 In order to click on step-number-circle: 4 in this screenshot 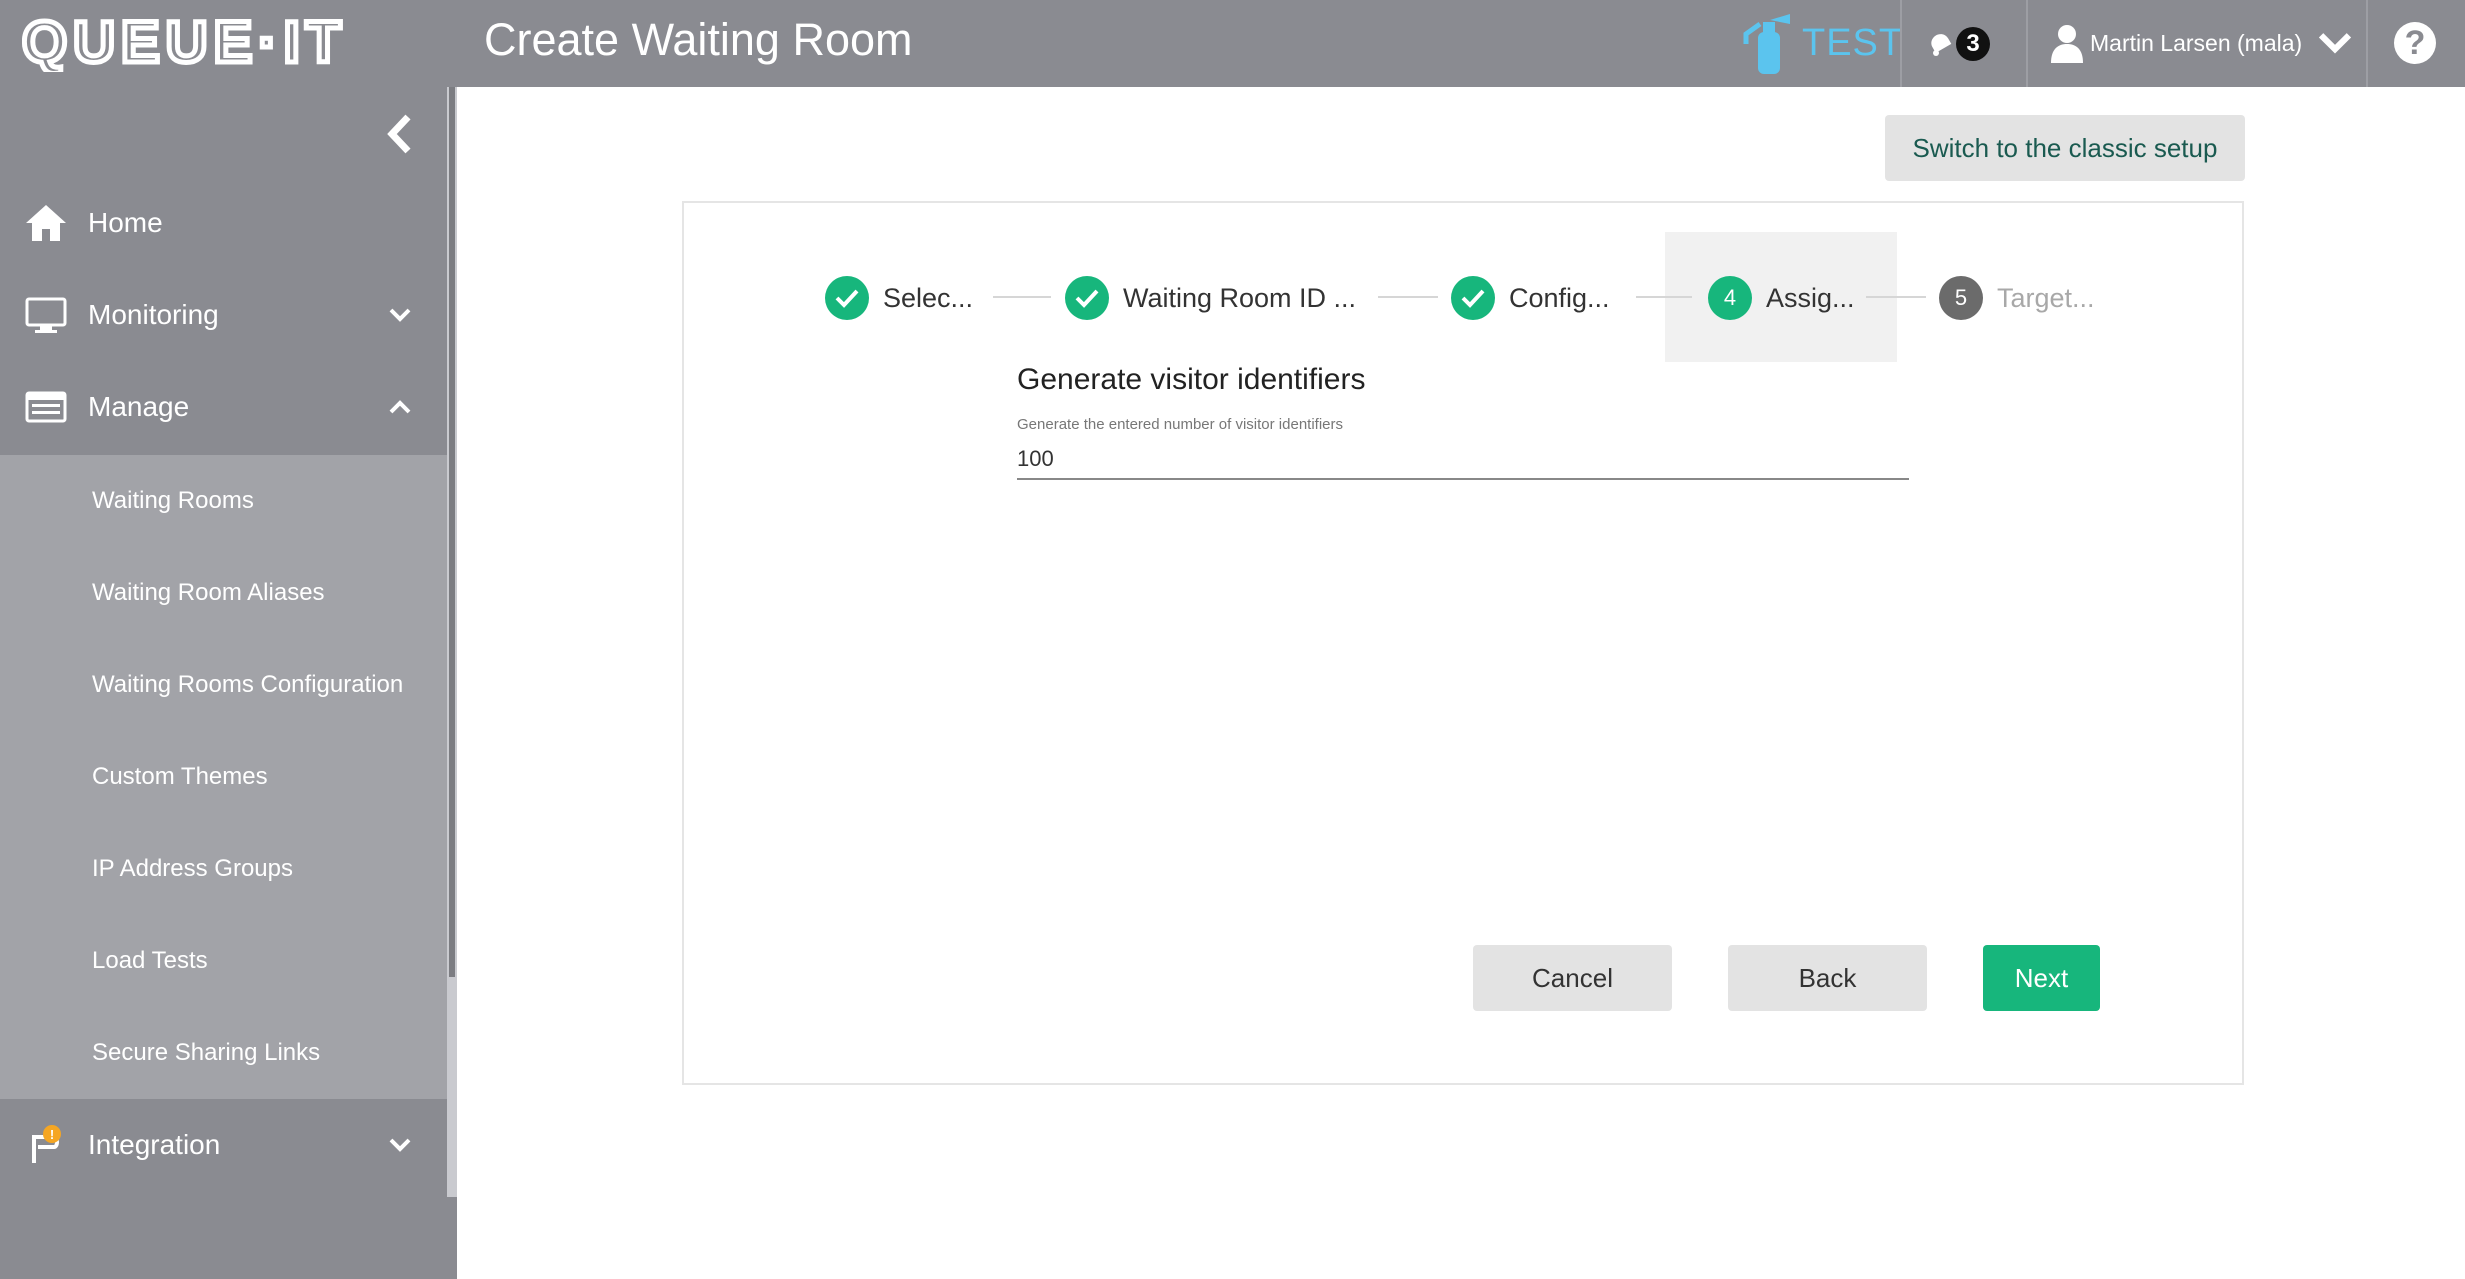, I will do `click(1730, 298)`.